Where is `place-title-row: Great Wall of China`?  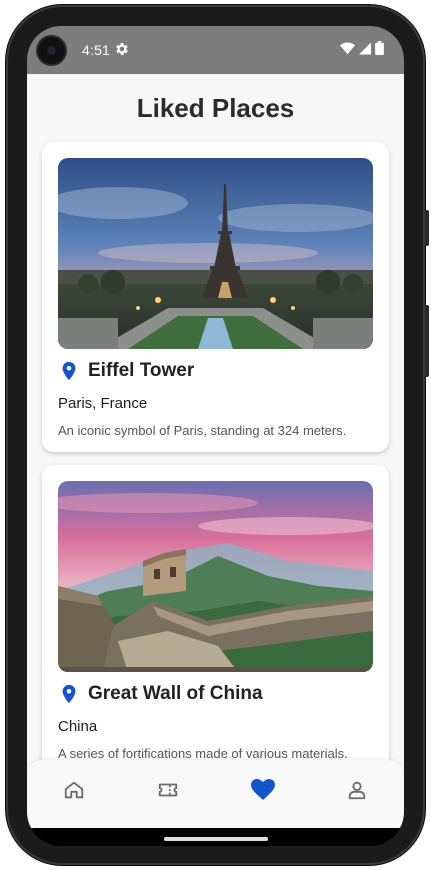
place-title-row: Great Wall of China is located at coordinates (160, 694).